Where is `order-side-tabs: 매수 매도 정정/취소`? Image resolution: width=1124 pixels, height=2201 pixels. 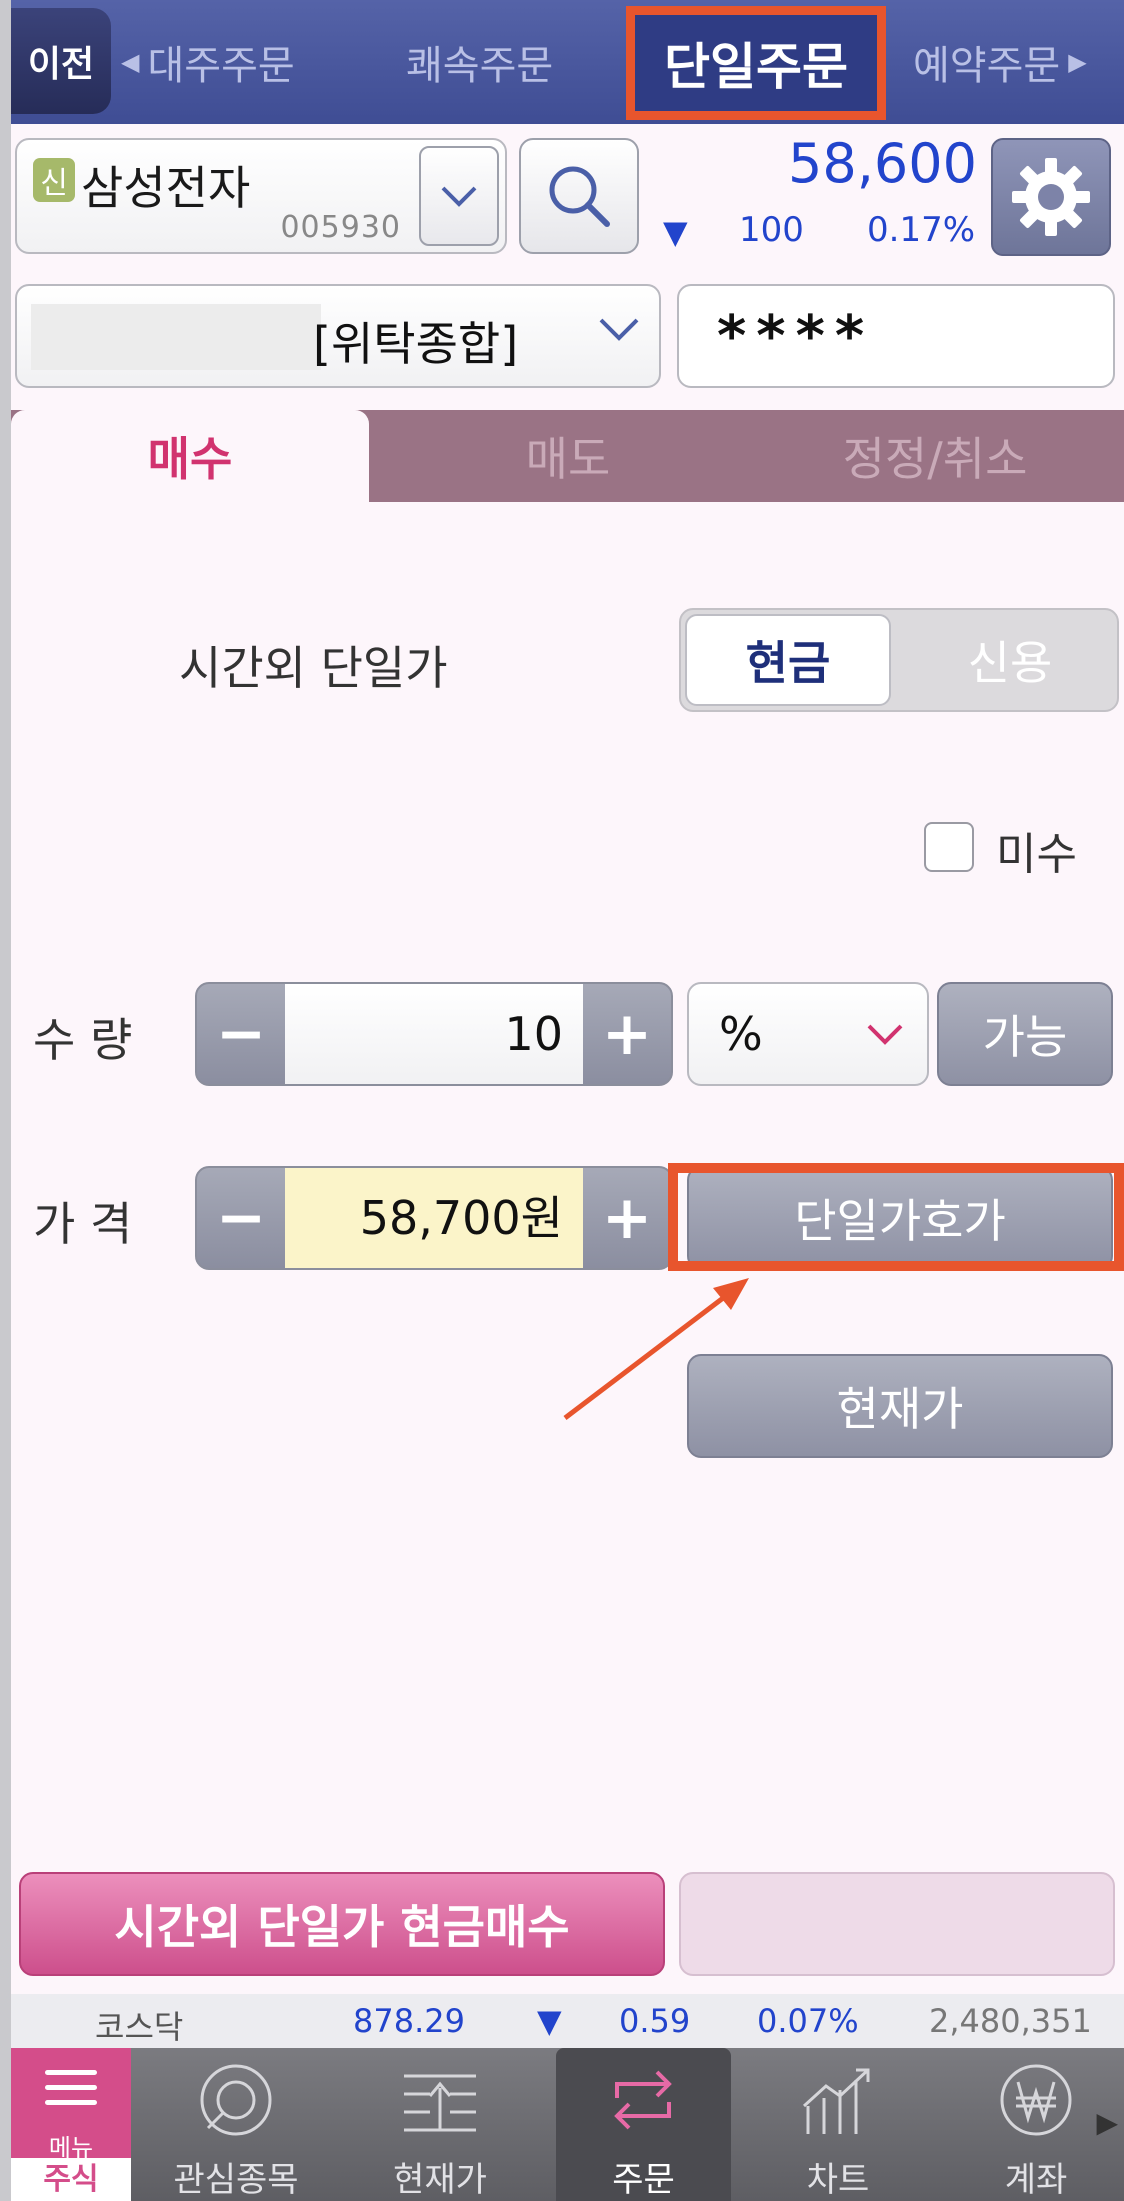
order-side-tabs: 매수 매도 정정/취소 is located at coordinates (567, 456).